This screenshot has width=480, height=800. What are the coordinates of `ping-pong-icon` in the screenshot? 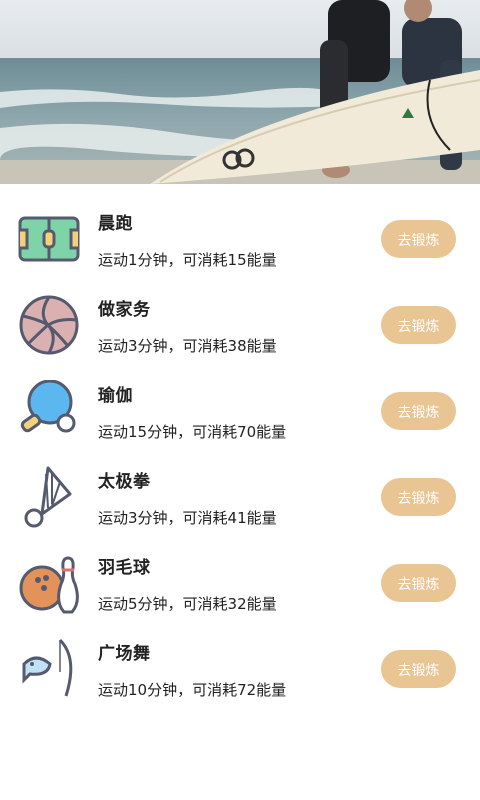 It's located at (49, 411).